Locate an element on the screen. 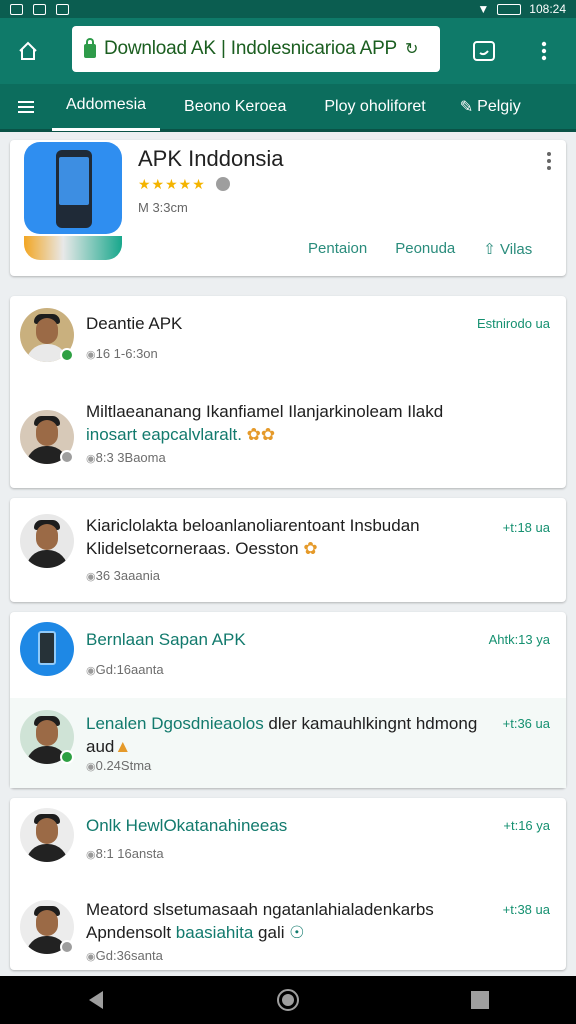 The image size is (576, 1024). action-button-3-label: Vilas is located at coordinates (516, 249).